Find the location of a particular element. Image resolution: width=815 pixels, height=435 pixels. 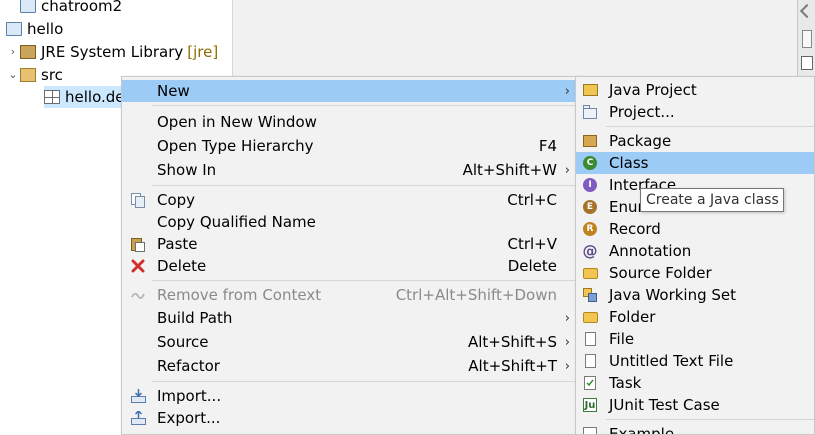

submenu-item-label: Task is located at coordinates (625, 383).